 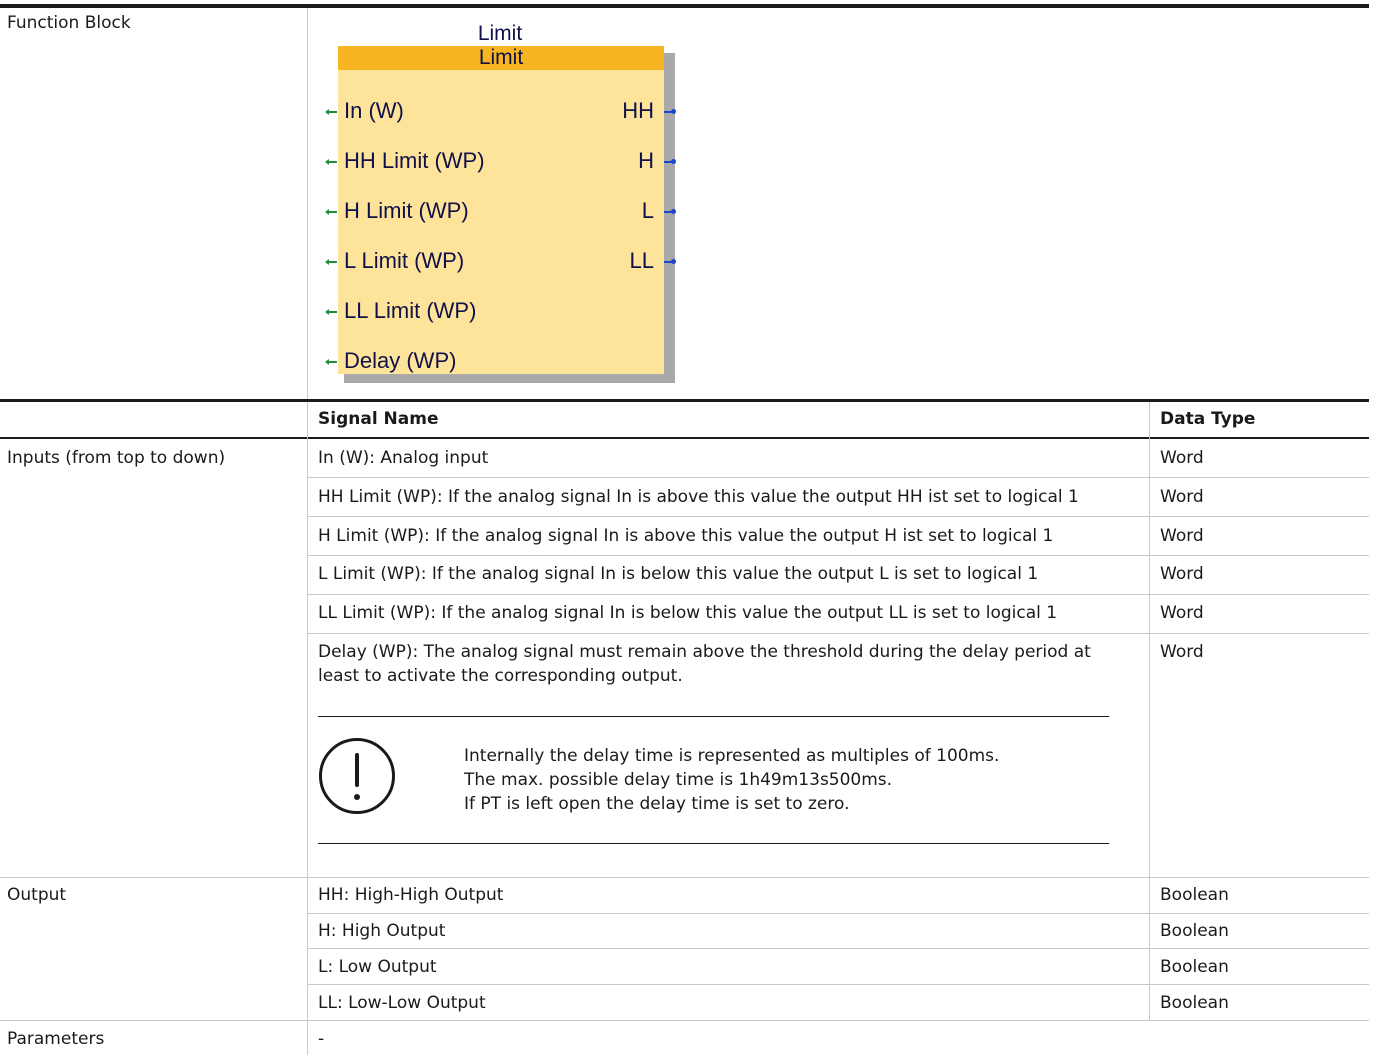 What do you see at coordinates (37, 895) in the screenshot?
I see `output-section-label: Output` at bounding box center [37, 895].